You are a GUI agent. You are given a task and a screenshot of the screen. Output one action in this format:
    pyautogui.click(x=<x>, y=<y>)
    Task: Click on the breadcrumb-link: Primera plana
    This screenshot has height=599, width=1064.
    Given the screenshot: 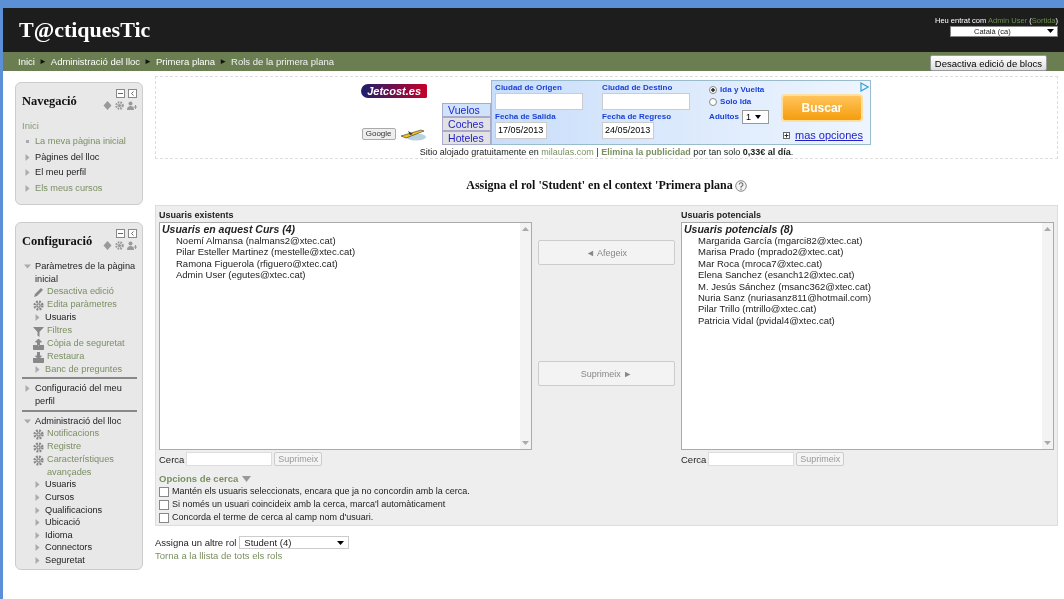 What is the action you would take?
    pyautogui.click(x=186, y=61)
    